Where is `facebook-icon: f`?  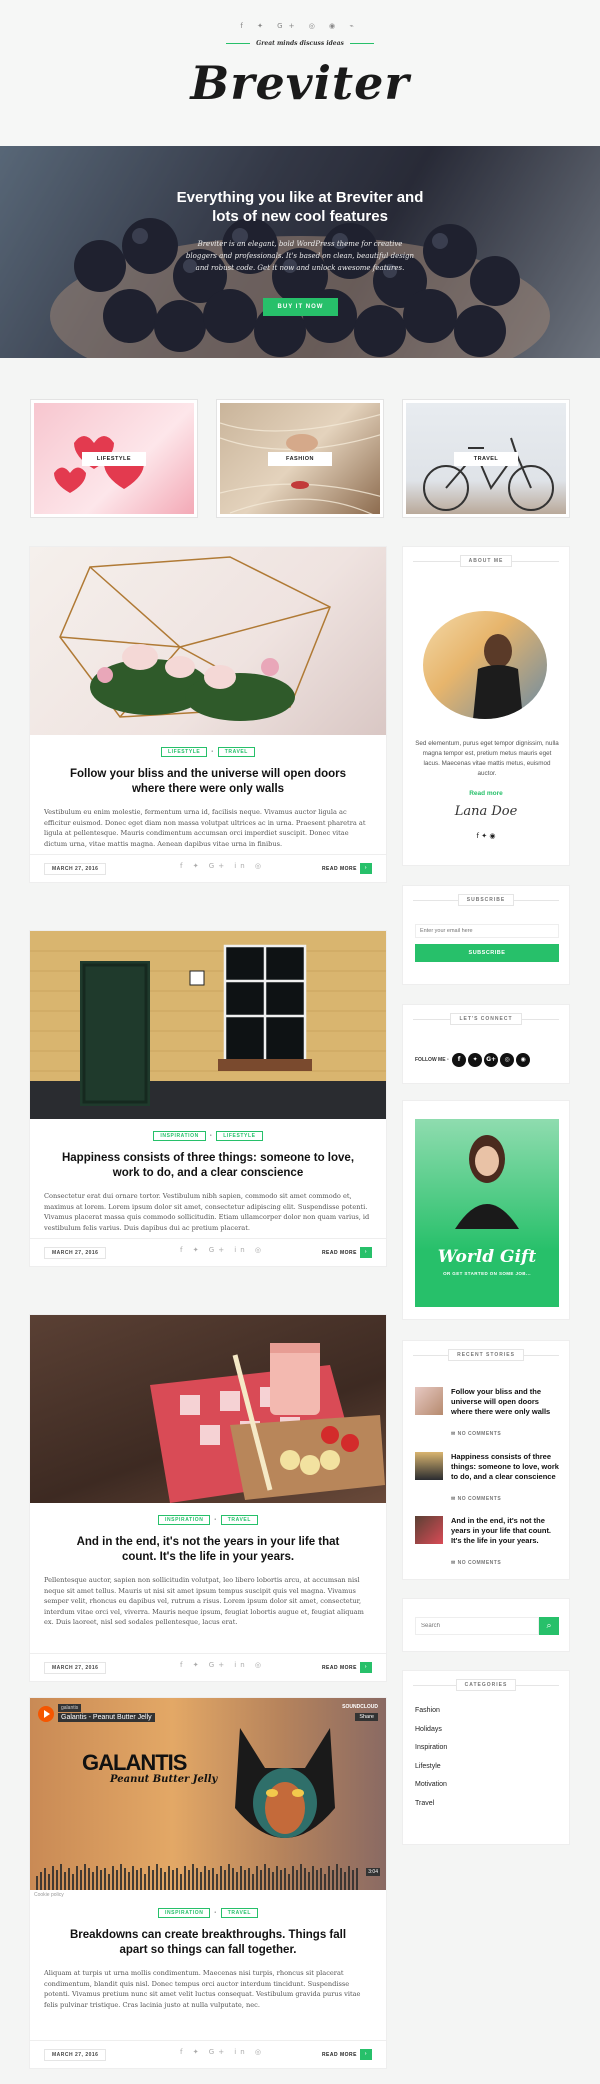
facebook-icon: f is located at coordinates (459, 1060).